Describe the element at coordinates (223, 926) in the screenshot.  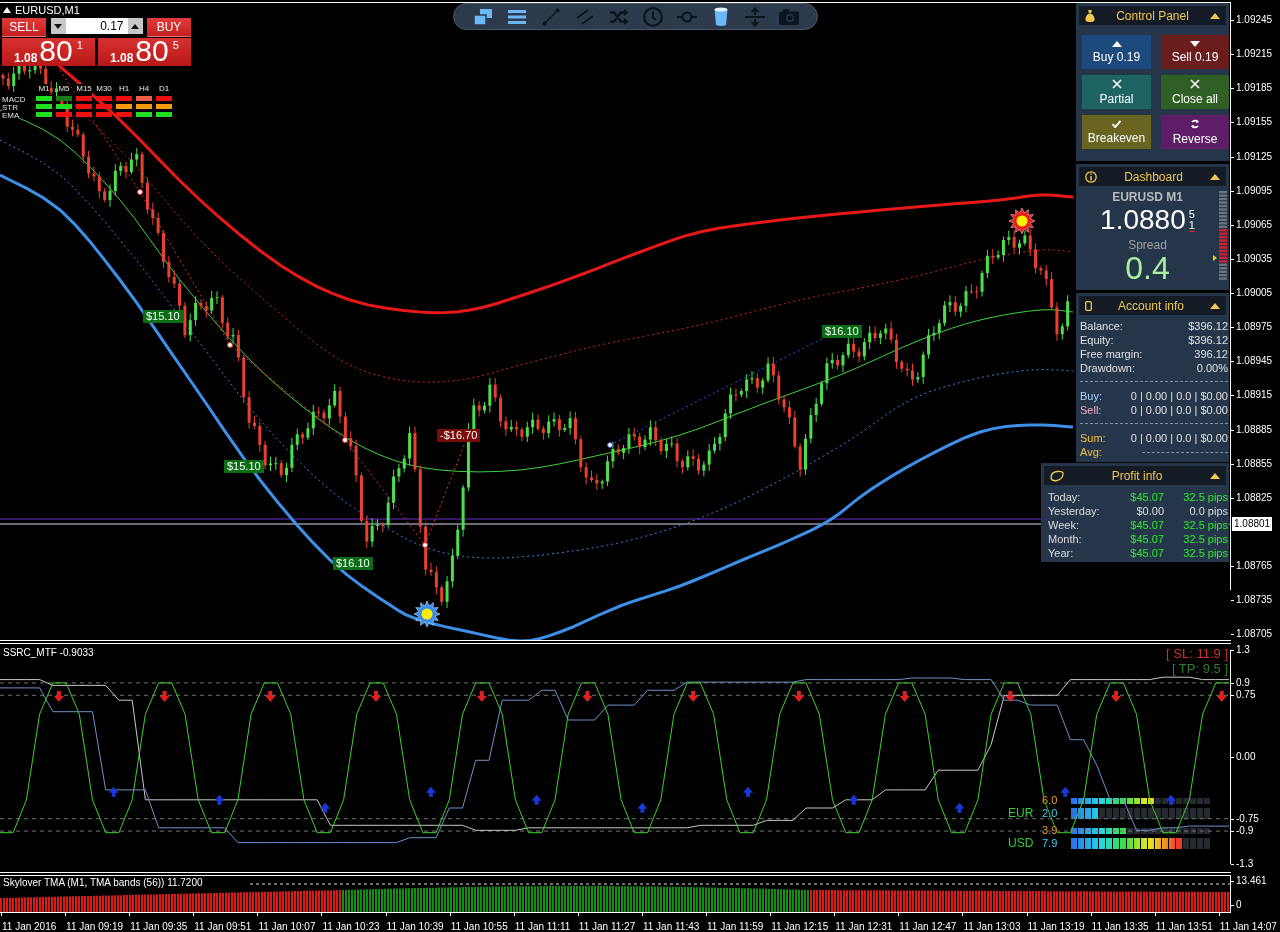
I see `time-axis-label: 11 Jan 09:51` at that location.